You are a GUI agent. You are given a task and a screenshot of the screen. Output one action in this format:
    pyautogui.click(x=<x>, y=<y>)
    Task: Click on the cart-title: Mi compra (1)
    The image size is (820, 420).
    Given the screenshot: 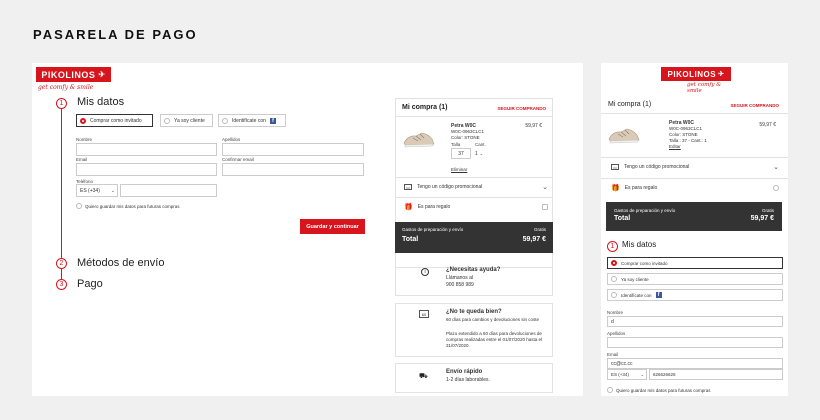 What is the action you would take?
    pyautogui.click(x=630, y=104)
    